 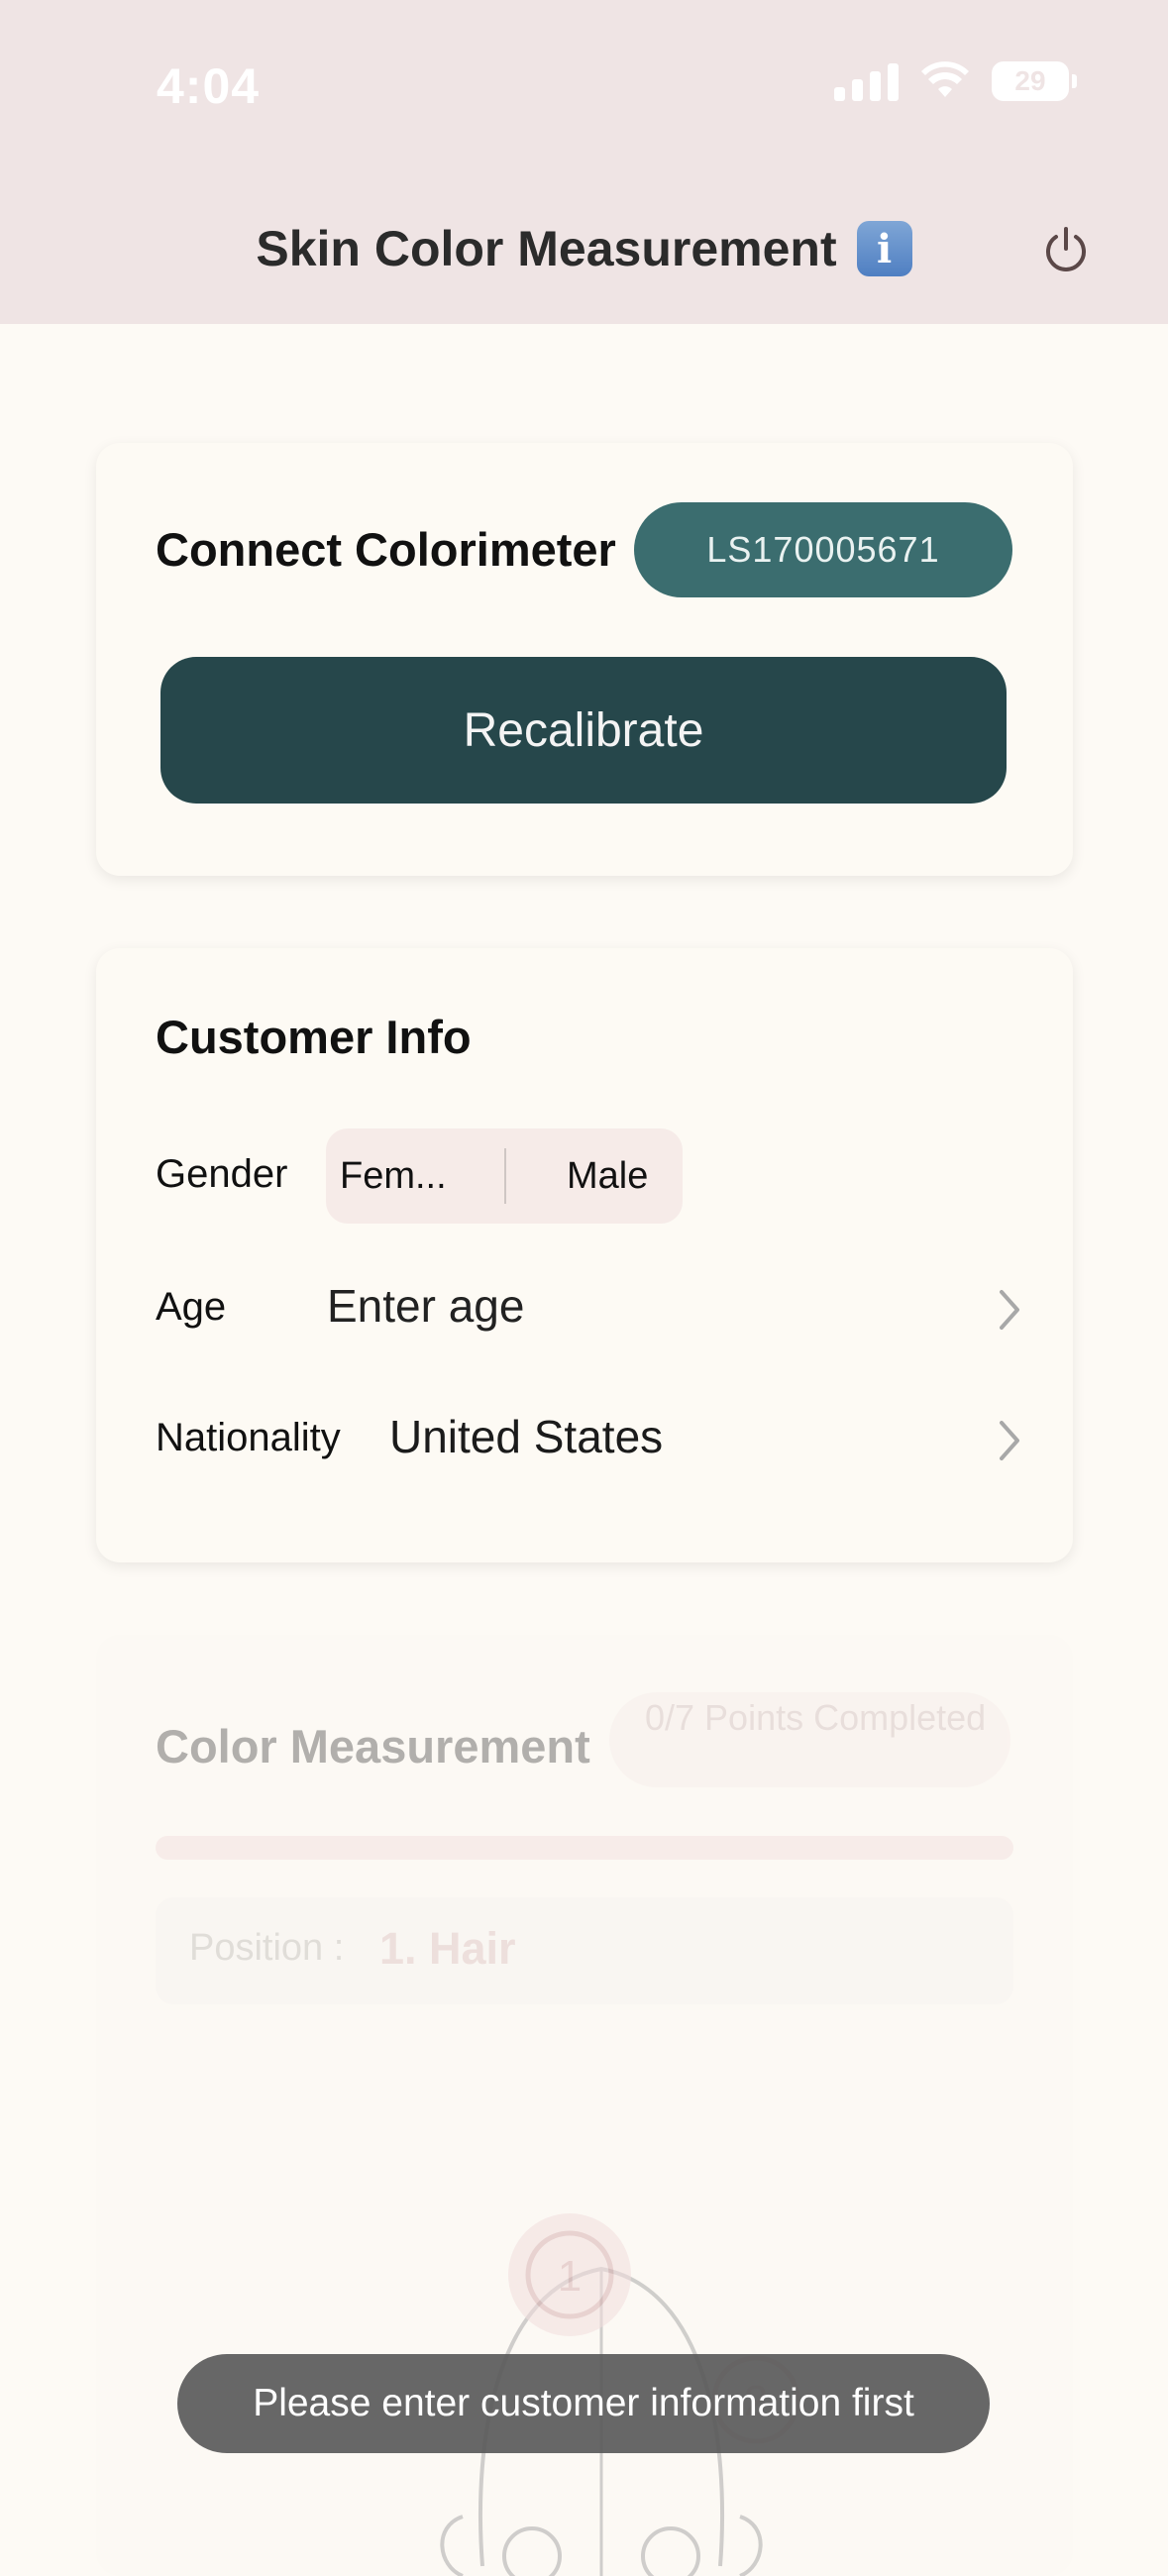 What do you see at coordinates (546, 249) in the screenshot?
I see `page-title: Skin Color Measurement` at bounding box center [546, 249].